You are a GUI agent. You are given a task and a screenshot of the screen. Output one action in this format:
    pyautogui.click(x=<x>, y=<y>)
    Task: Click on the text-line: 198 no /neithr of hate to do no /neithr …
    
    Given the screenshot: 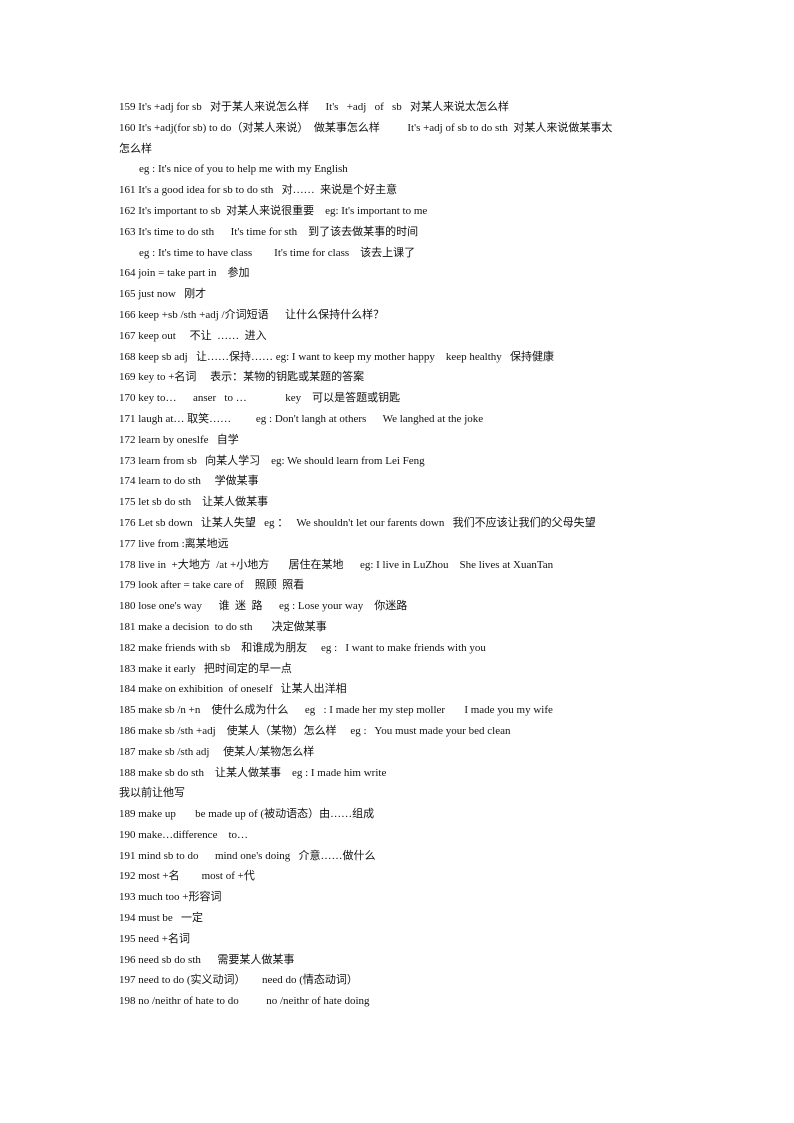 What is the action you would take?
    pyautogui.click(x=244, y=1001)
    